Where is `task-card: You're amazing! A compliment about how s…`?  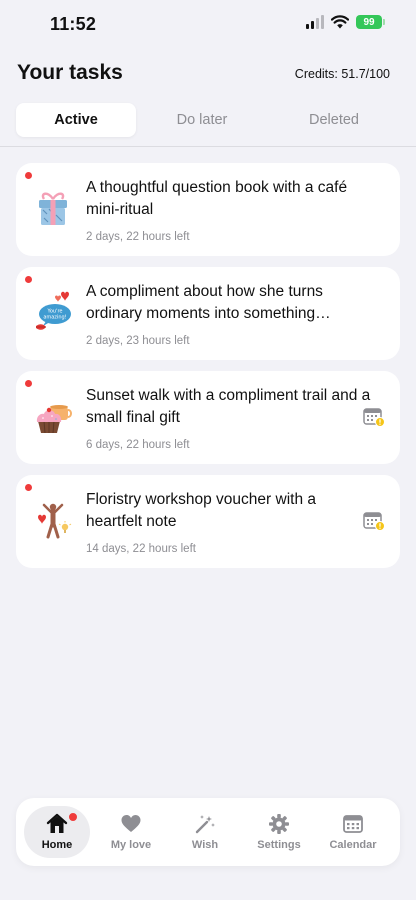
task-card: You're amazing! A compliment about how s… is located at coordinates (208, 313).